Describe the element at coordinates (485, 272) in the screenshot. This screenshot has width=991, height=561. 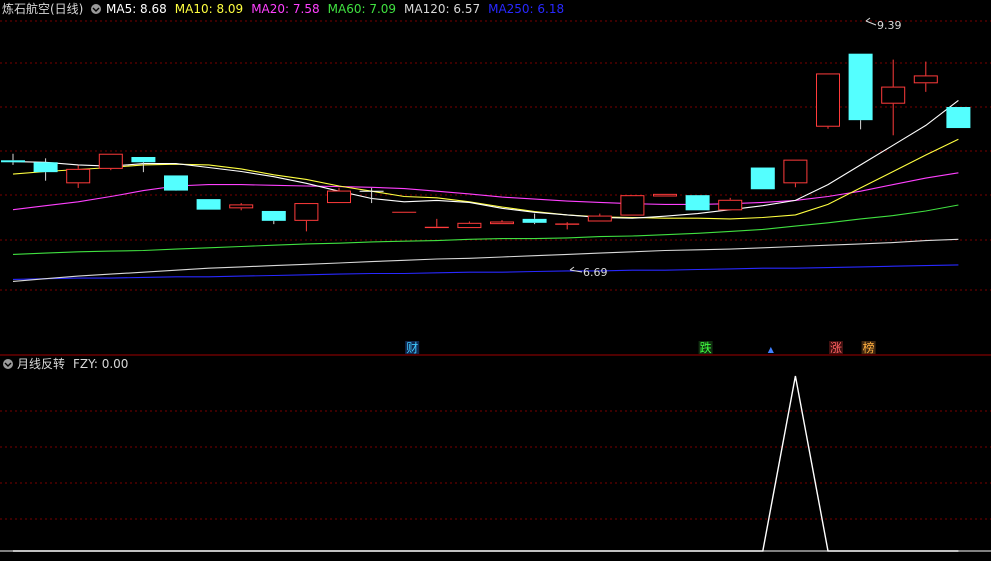
I see `ma250-line` at that location.